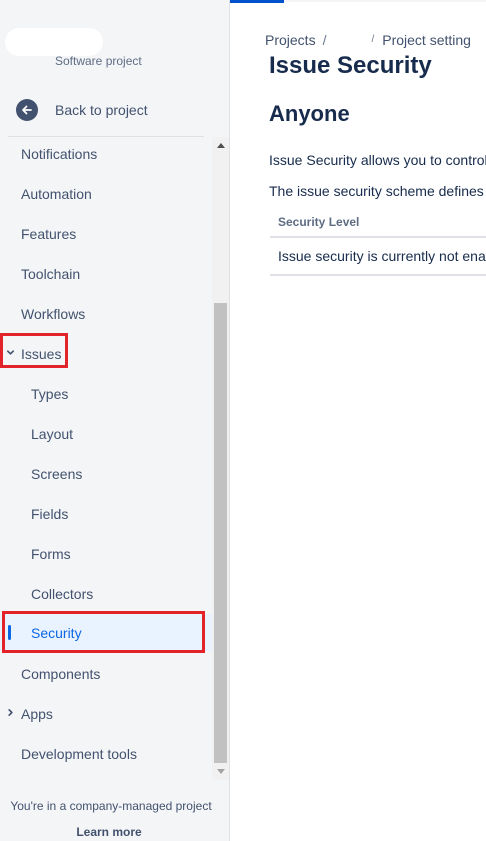 This screenshot has height=841, width=486. What do you see at coordinates (378, 257) in the screenshot?
I see `table-row: Issue security is currently not enab` at bounding box center [378, 257].